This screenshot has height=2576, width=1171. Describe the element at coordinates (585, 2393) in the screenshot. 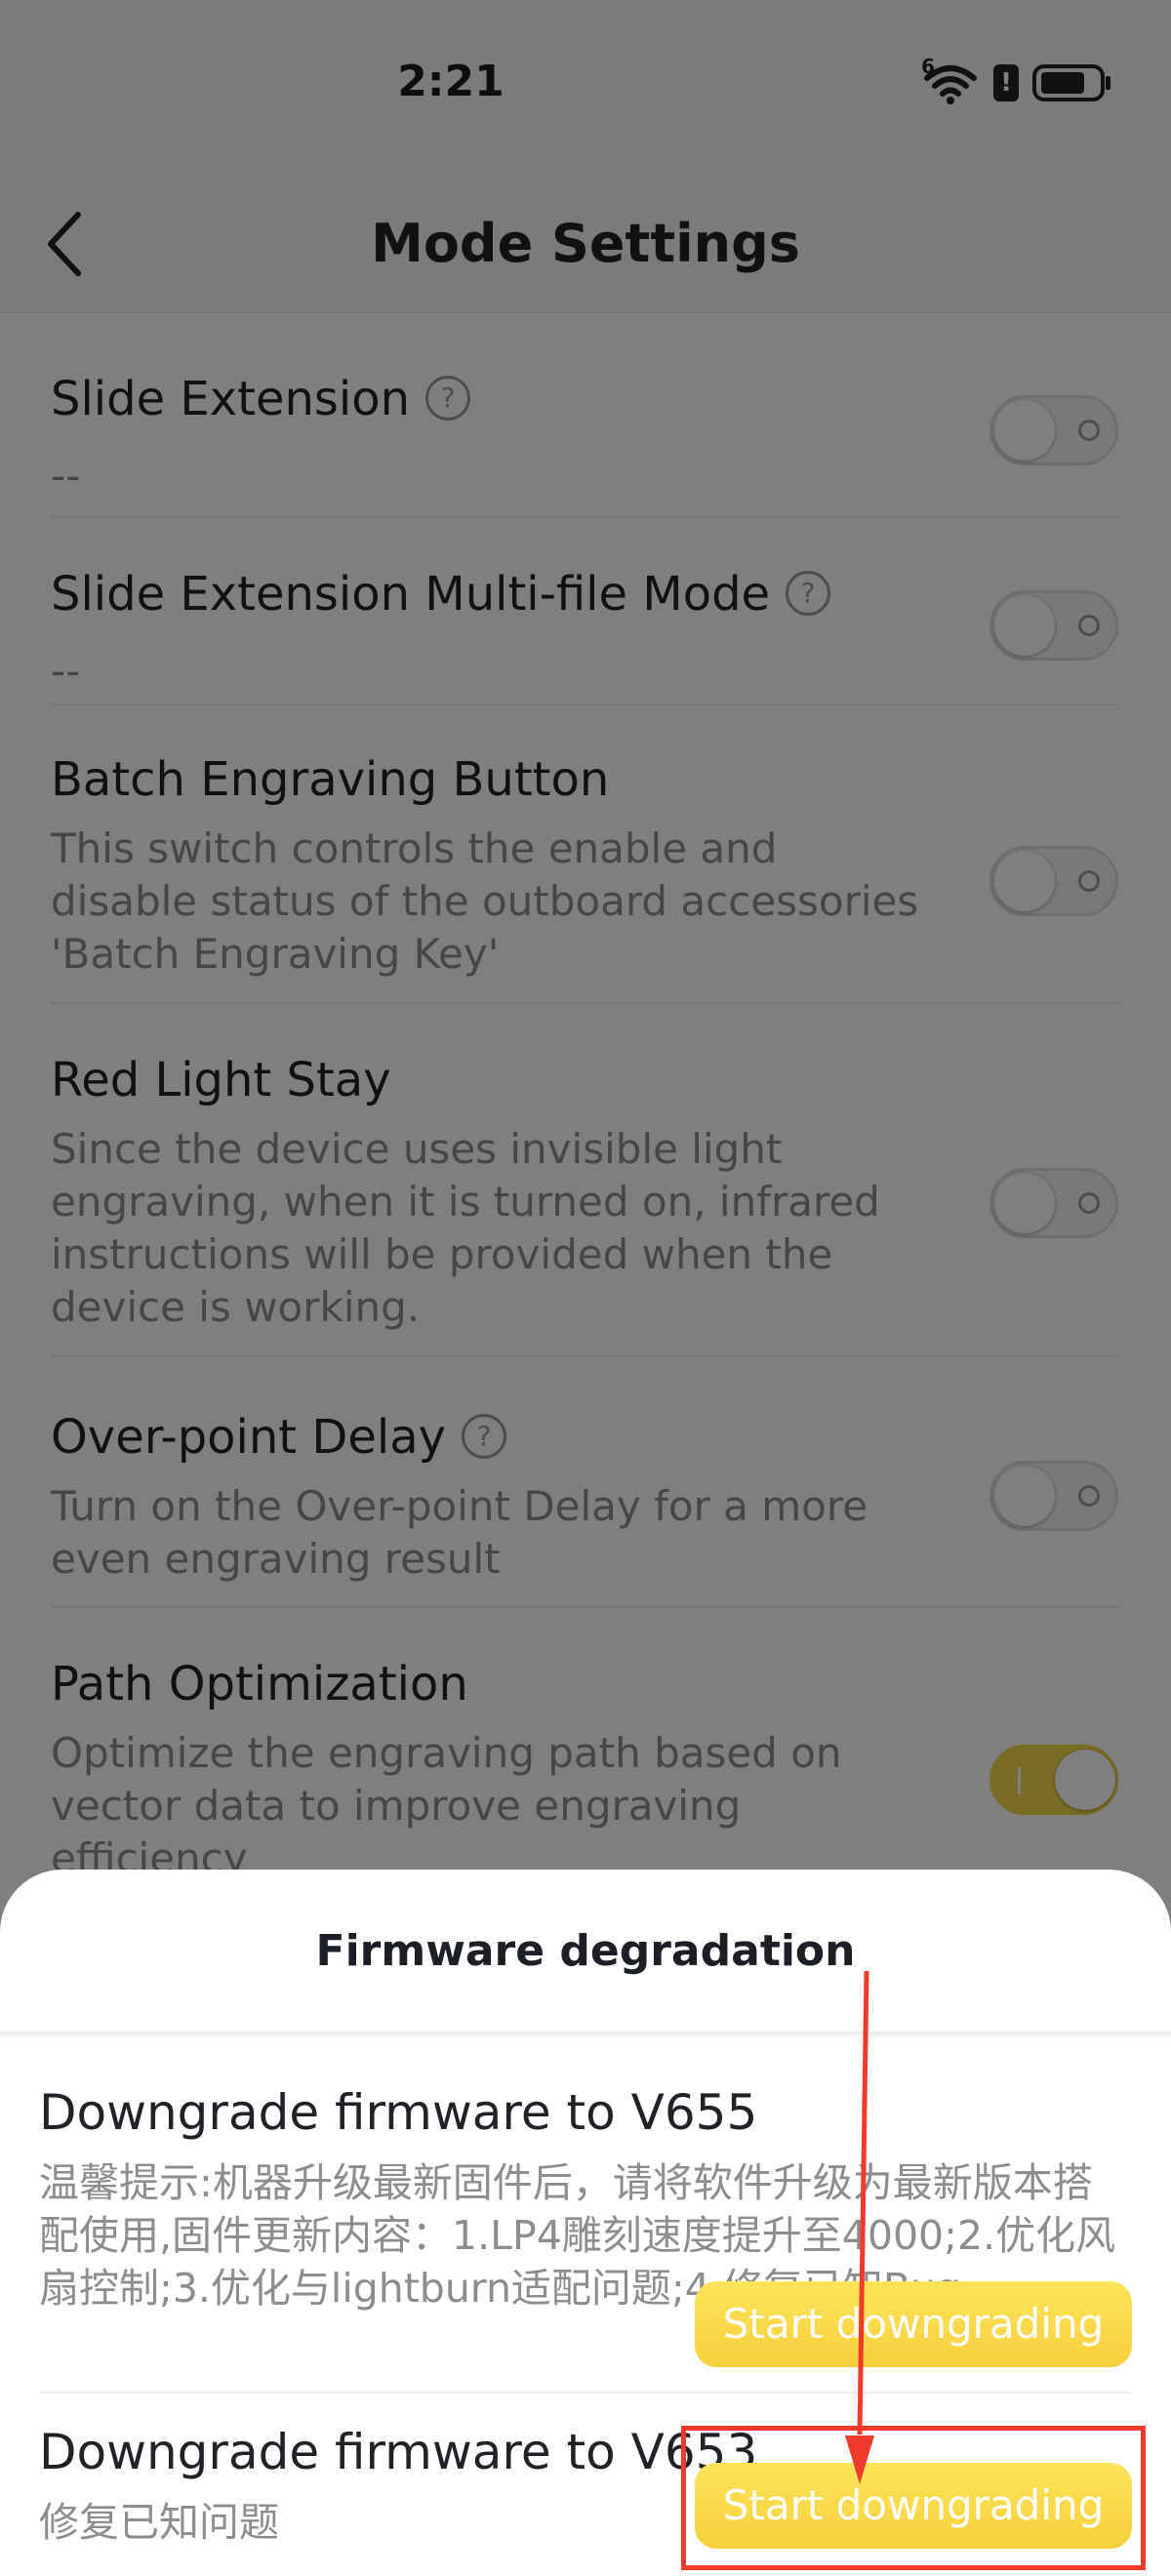

I see `firmware-item-divider` at that location.